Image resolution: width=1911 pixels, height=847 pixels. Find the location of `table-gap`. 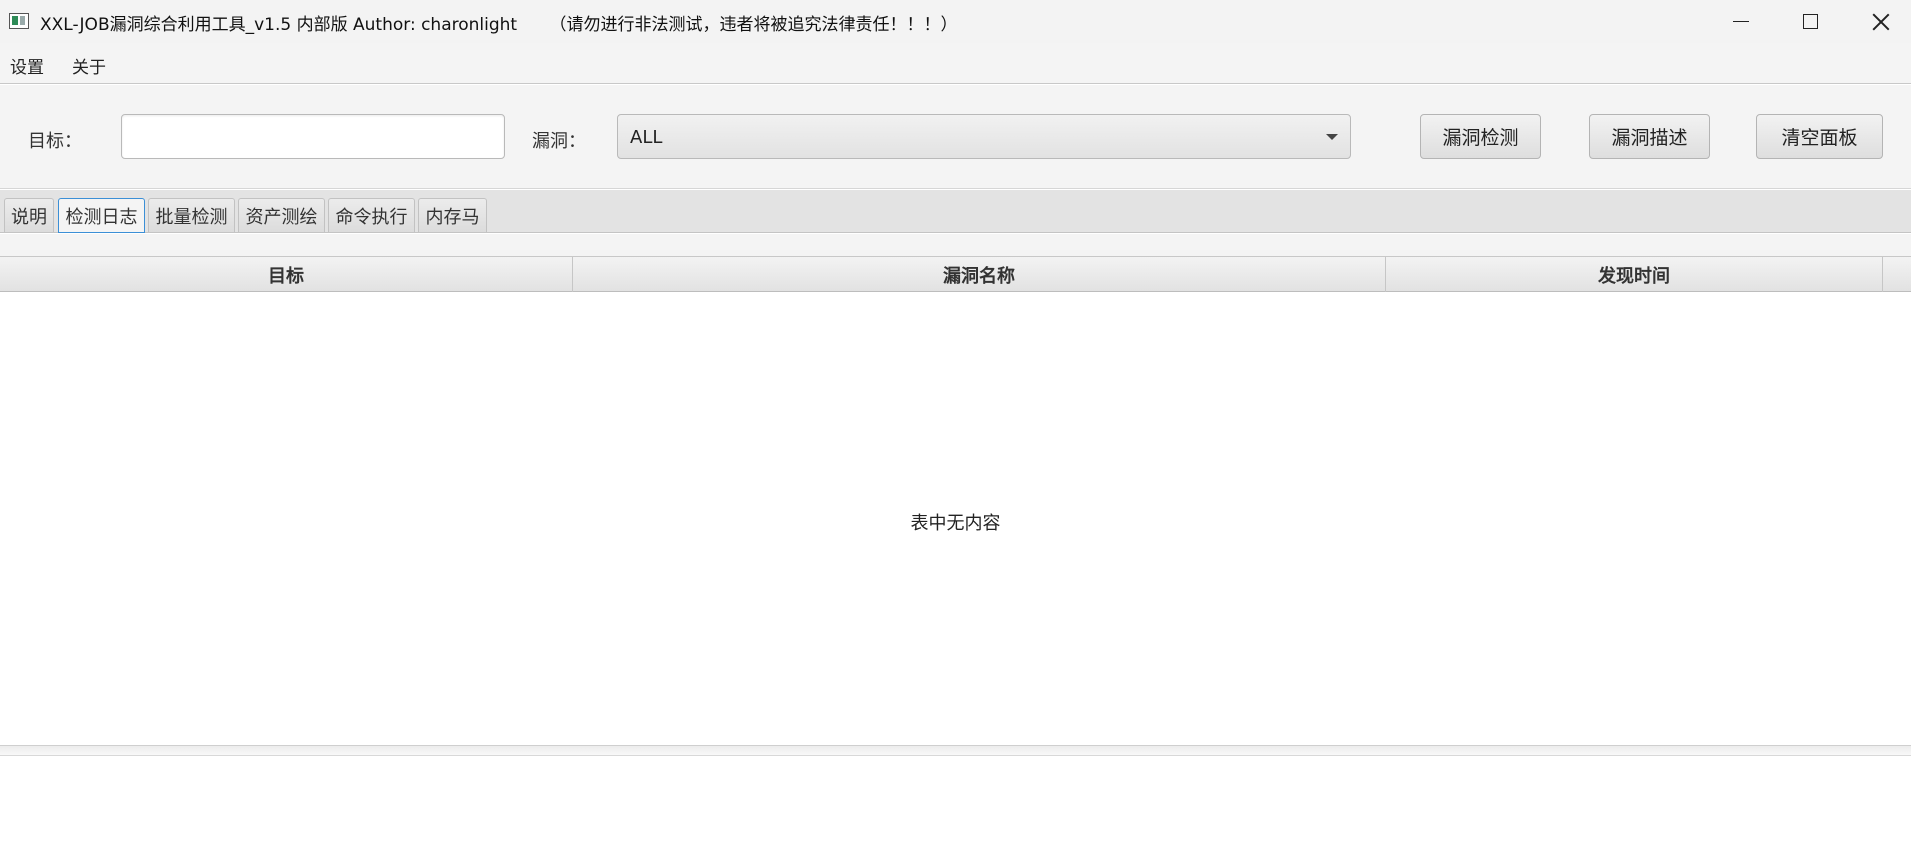

table-gap is located at coordinates (955, 245).